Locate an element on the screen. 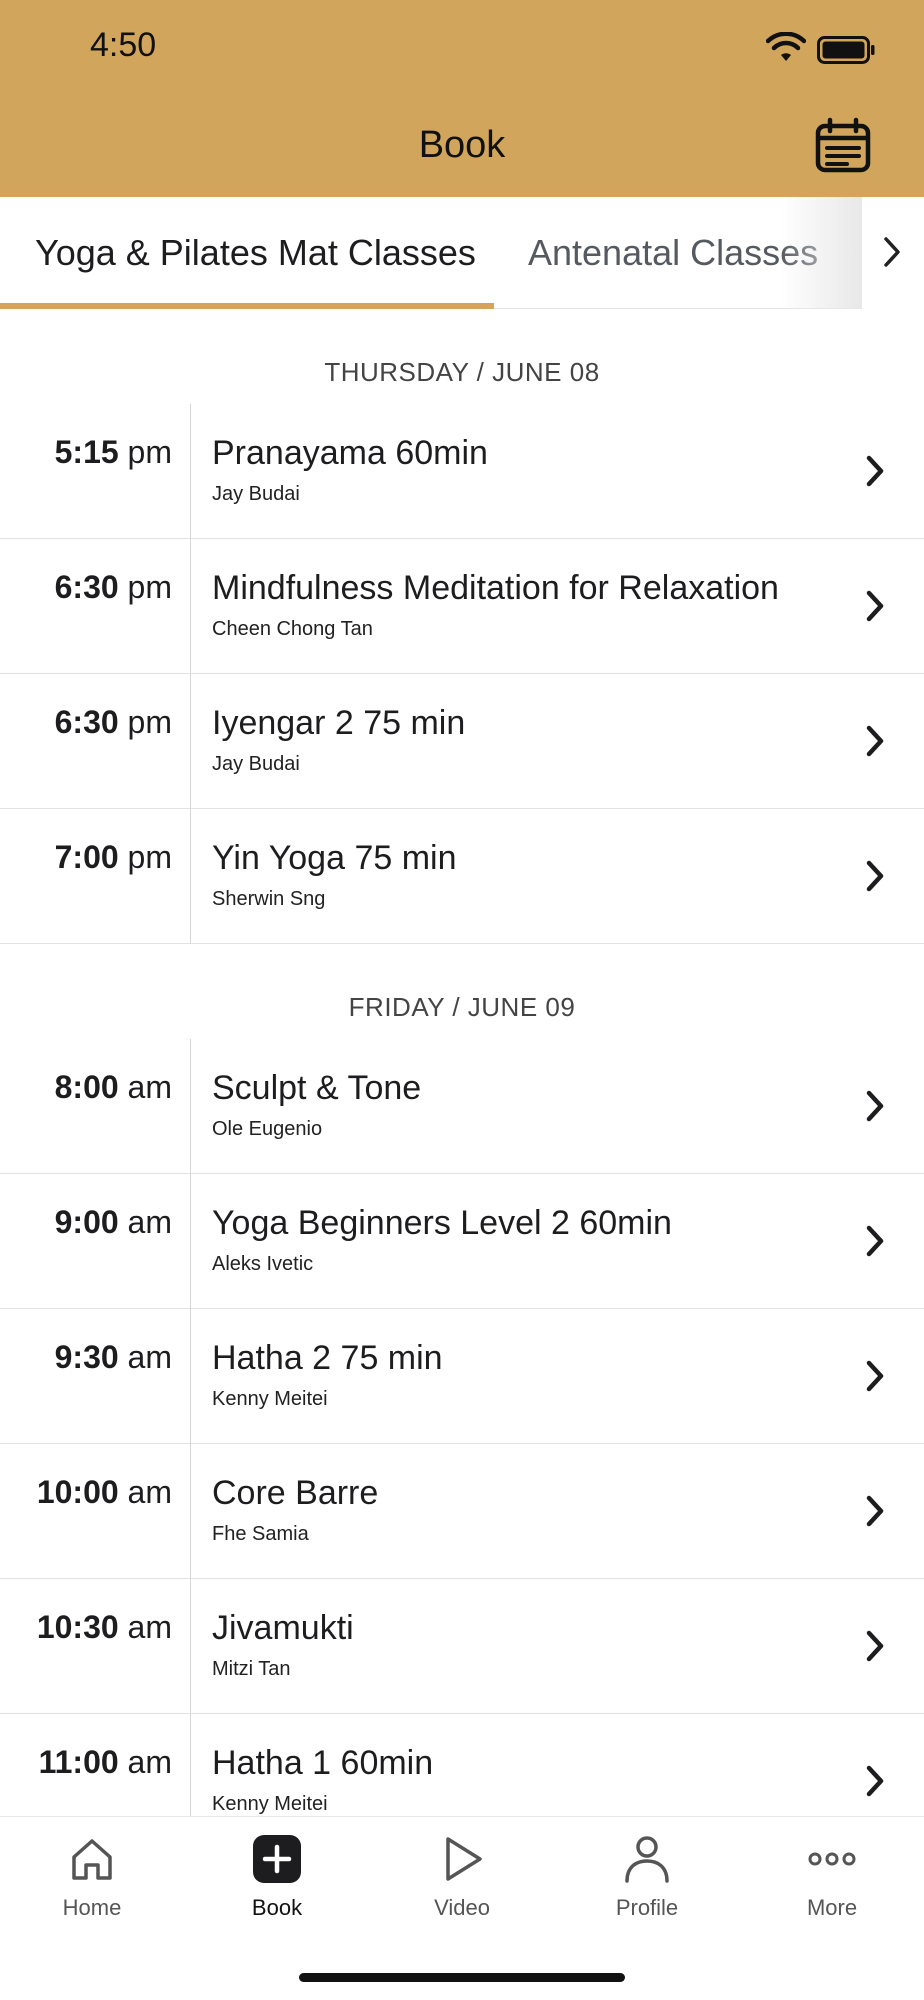 The width and height of the screenshot is (924, 2000). nav-video: Video is located at coordinates (462, 1877).